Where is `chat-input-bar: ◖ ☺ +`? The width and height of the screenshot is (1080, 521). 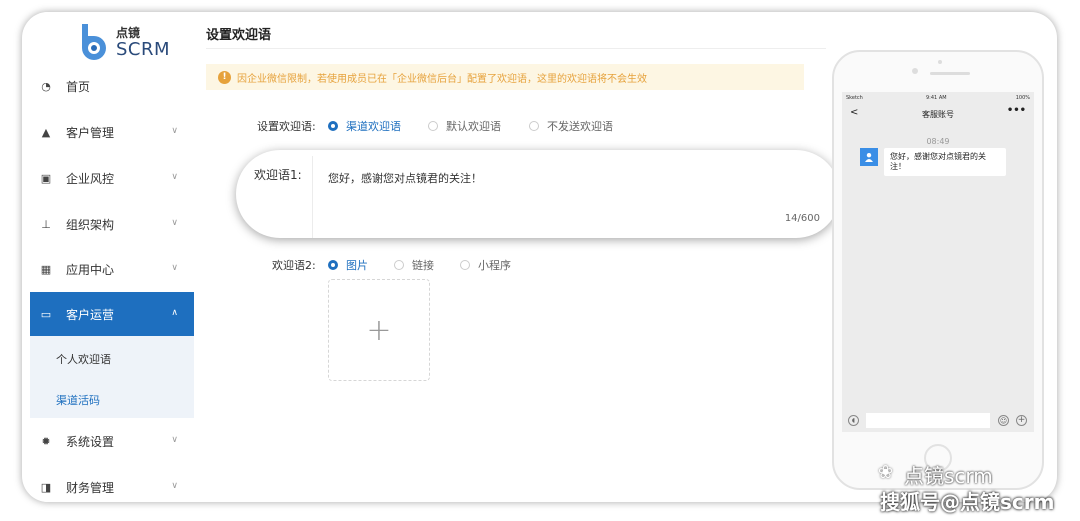
chat-input-bar: ◖ ☺ + is located at coordinates (938, 421).